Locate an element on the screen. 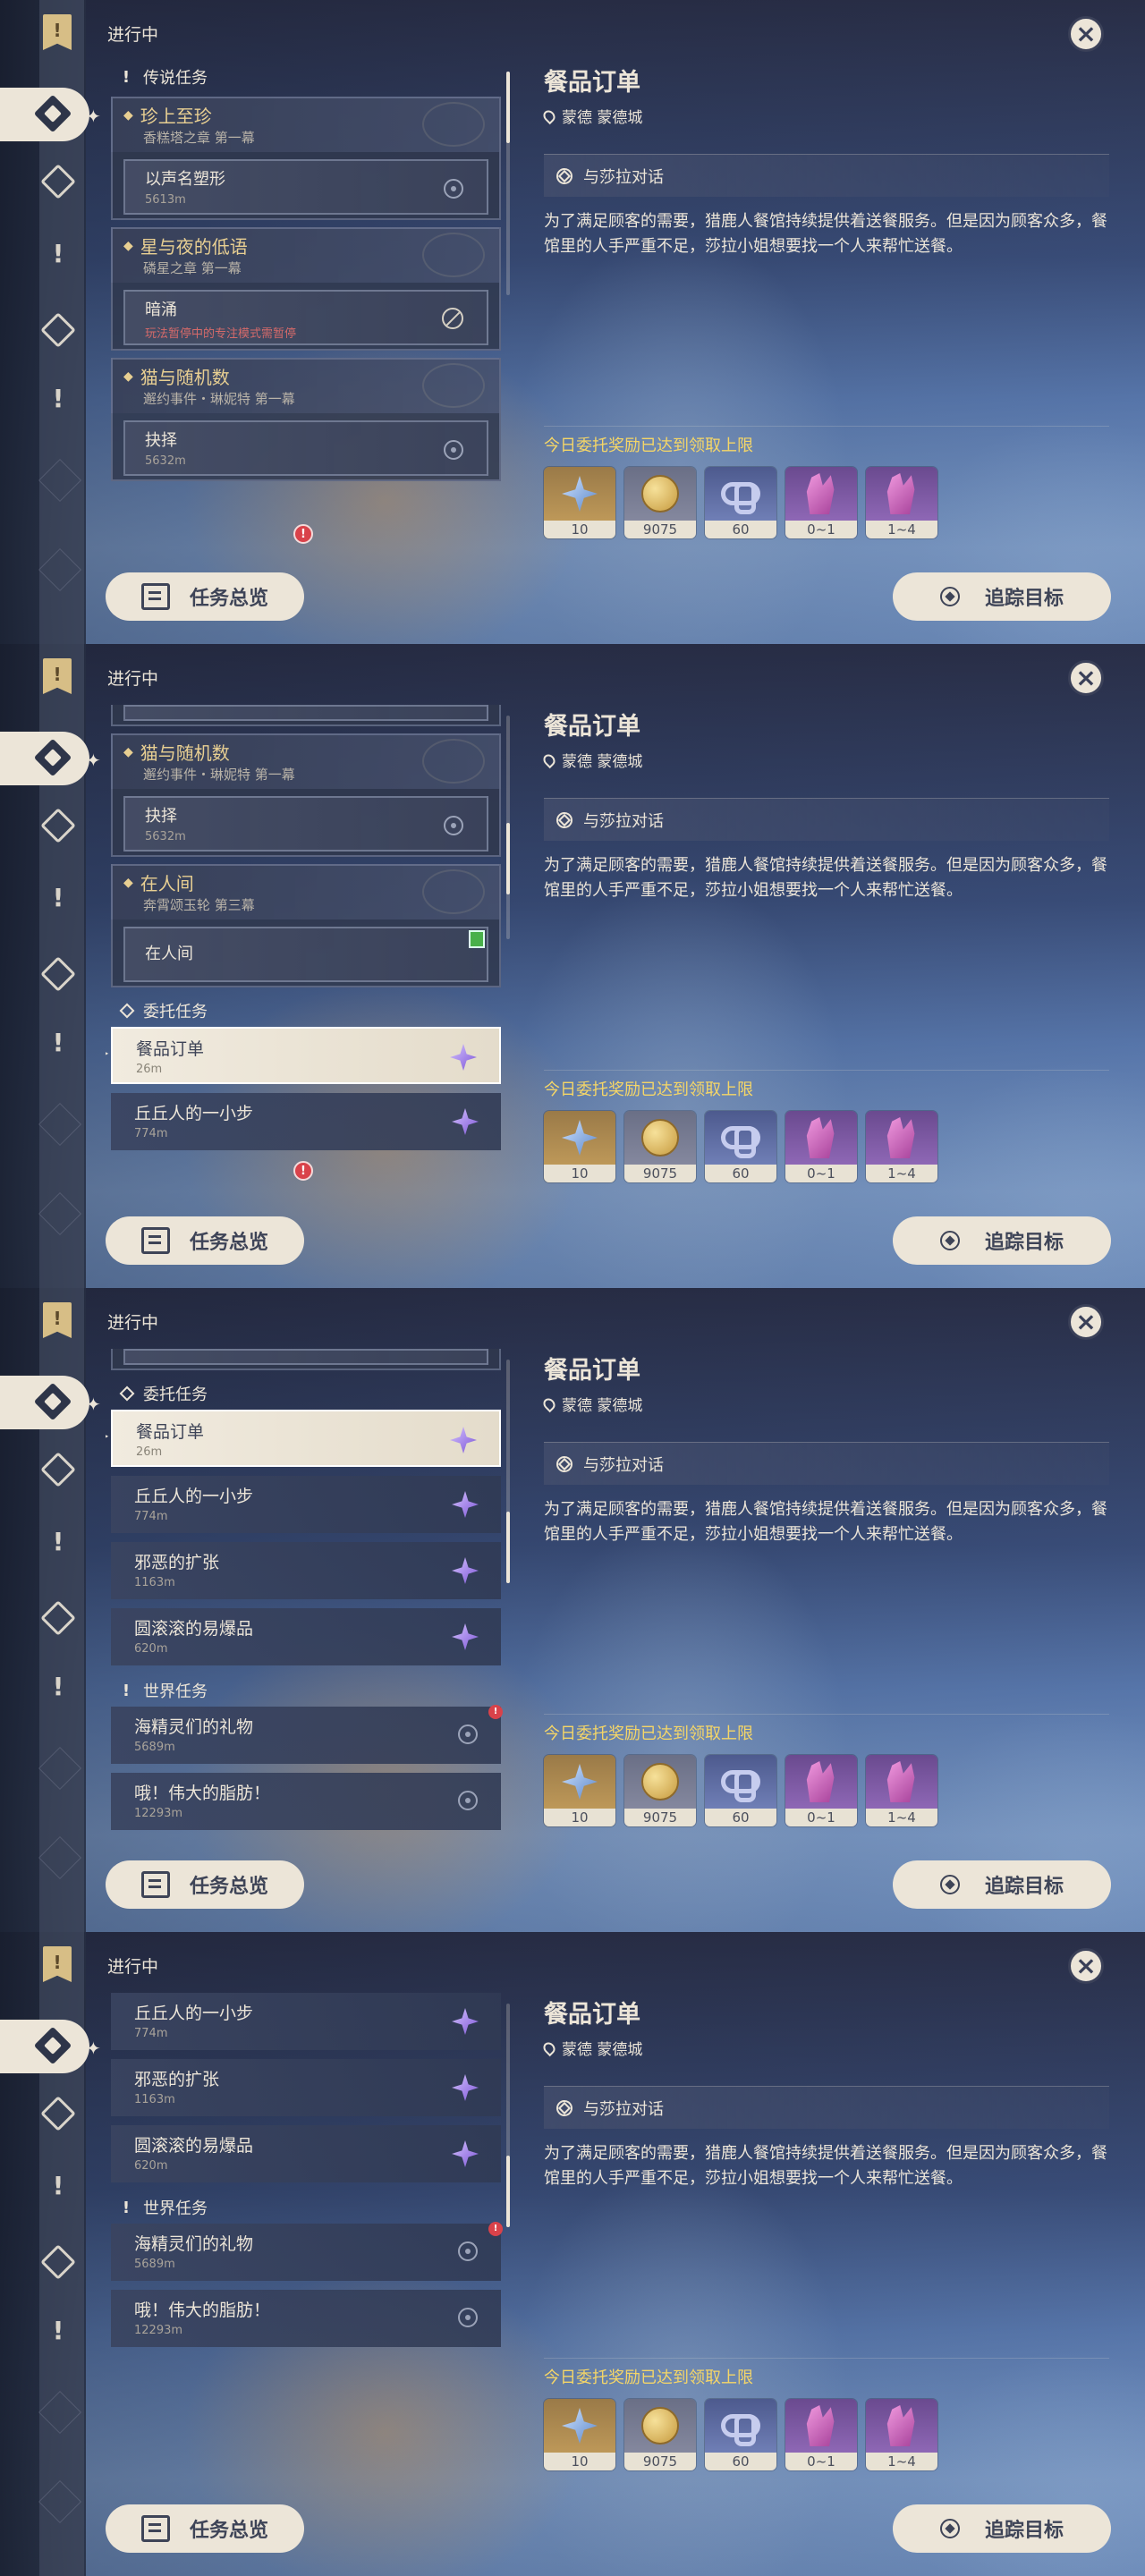 Image resolution: width=1145 pixels, height=2576 pixels. quest-step: 以声名塑形 5613m is located at coordinates (305, 187).